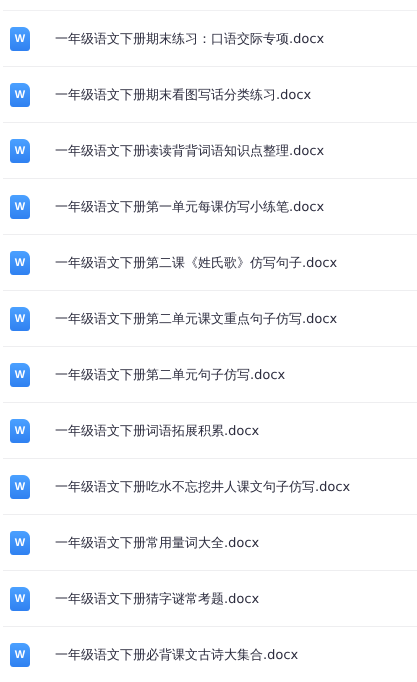 The width and height of the screenshot is (417, 682). Describe the element at coordinates (189, 39) in the screenshot. I see `file-name: 一年级语文下册期末练习：口语交际专项.docx` at that location.